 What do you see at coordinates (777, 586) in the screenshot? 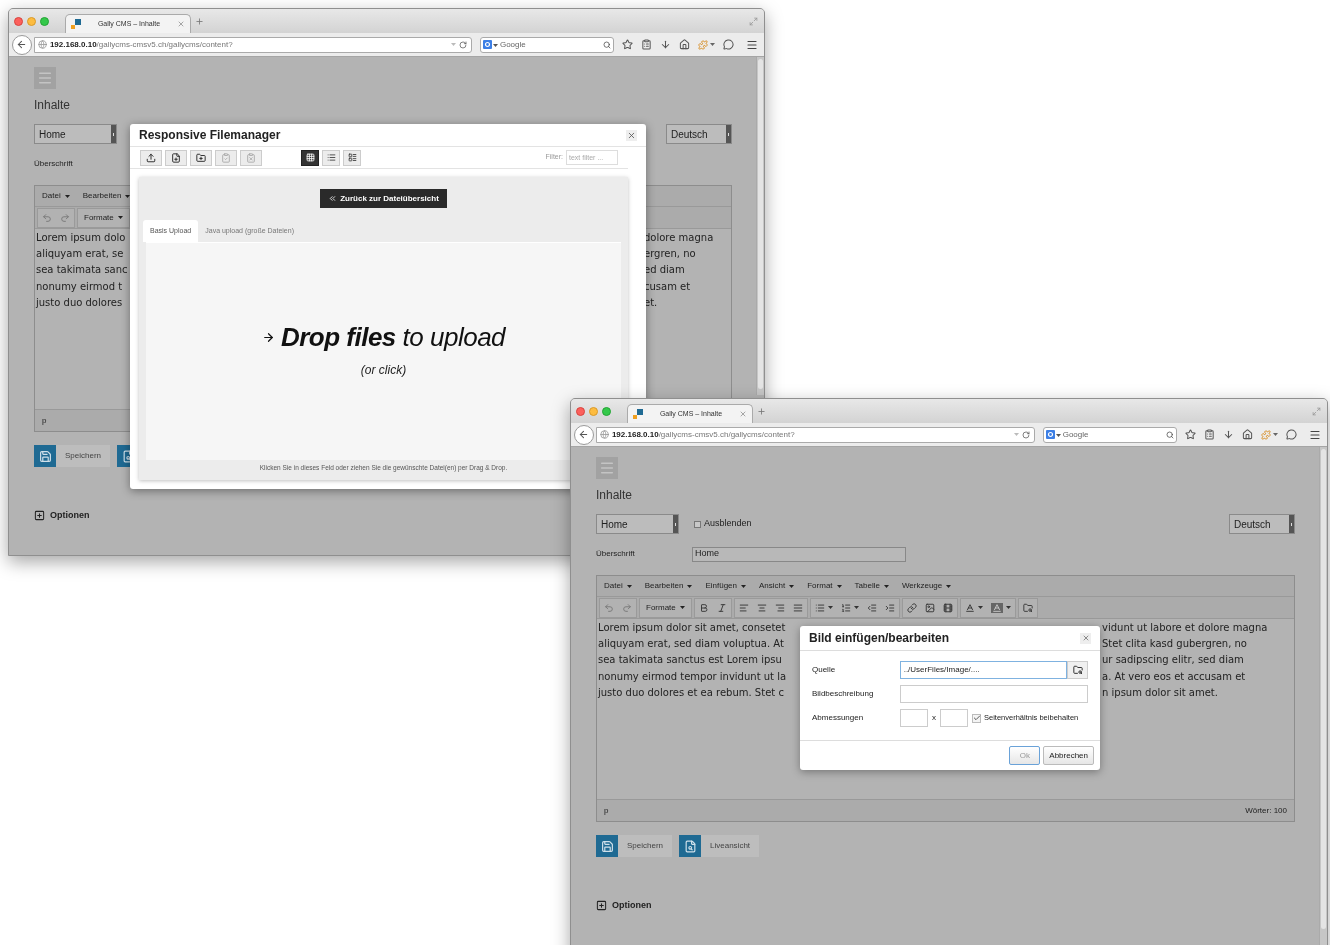
I see `editor-menu-item: Ansicht` at bounding box center [777, 586].